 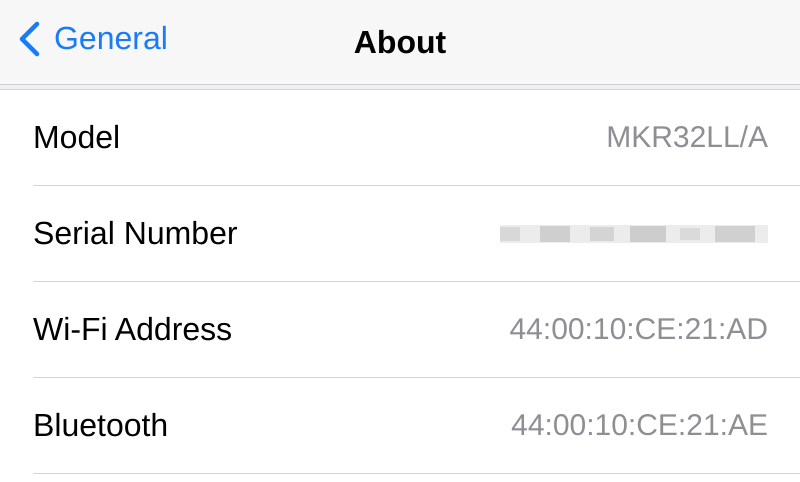 I want to click on page-title: About, so click(x=400, y=42).